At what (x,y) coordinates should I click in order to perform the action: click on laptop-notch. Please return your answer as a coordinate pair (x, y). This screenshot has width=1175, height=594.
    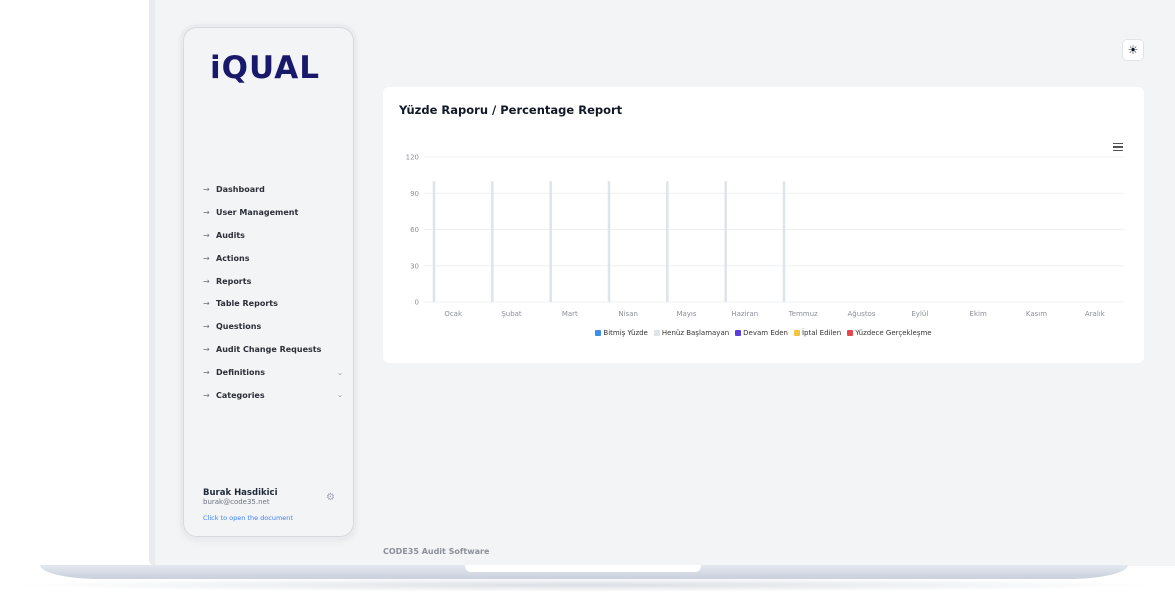
    Looking at the image, I should click on (583, 568).